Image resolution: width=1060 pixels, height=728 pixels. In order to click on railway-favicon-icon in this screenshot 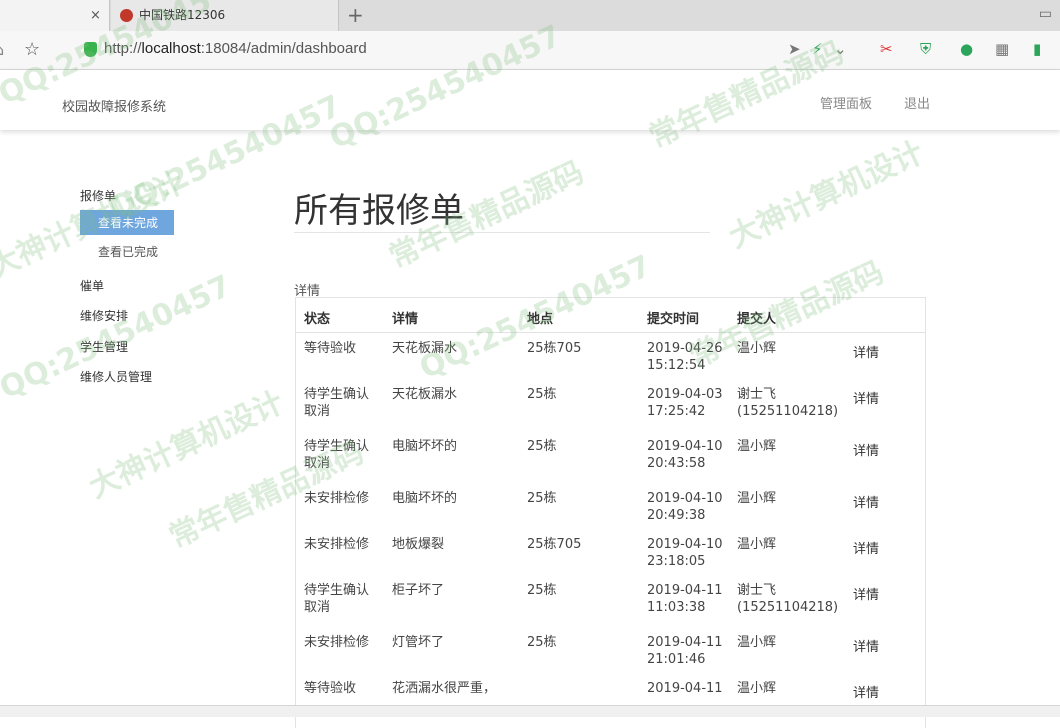, I will do `click(126, 15)`.